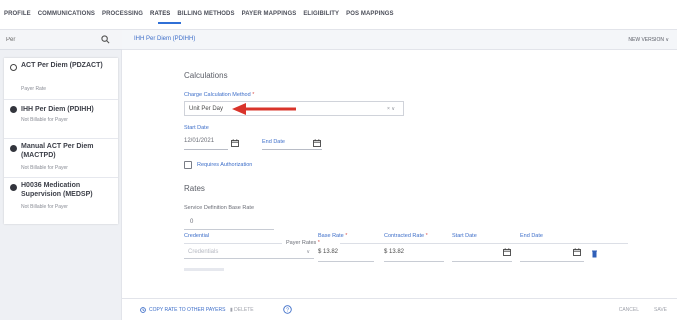  What do you see at coordinates (370, 14) in the screenshot?
I see `tab-pos-mappings: POS MAPPINGS` at bounding box center [370, 14].